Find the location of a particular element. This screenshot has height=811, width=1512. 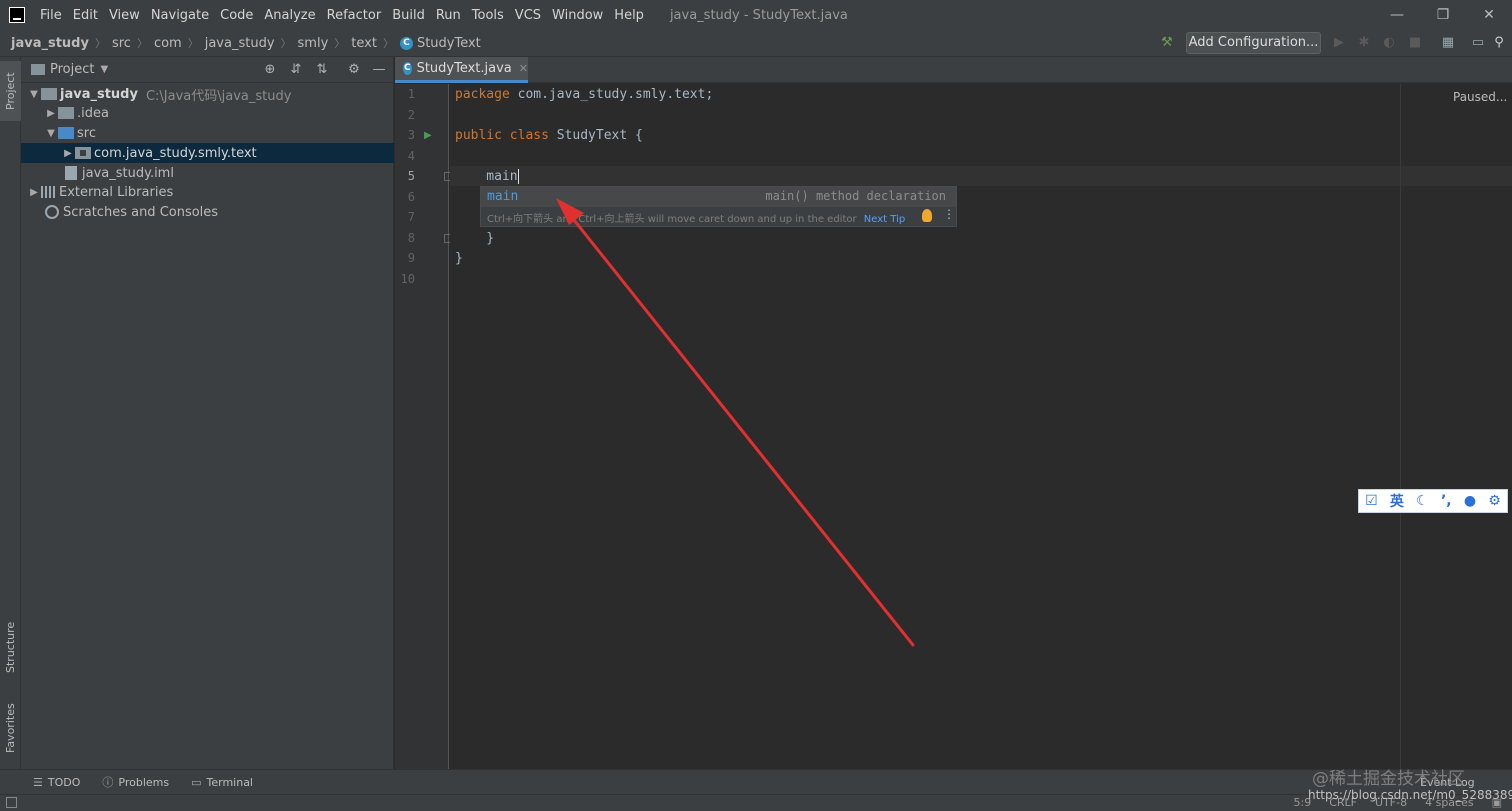

tree-item-external-libraries: ▶ External Libraries is located at coordinates (207, 192).